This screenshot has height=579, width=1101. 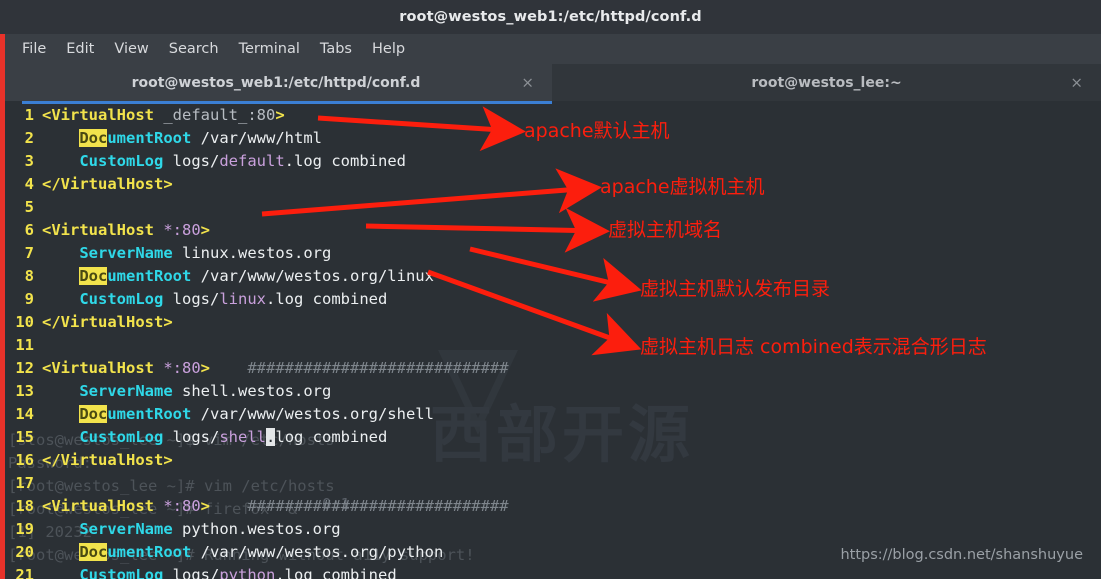 What do you see at coordinates (665, 230) in the screenshot?
I see `annotation-label-3: 虚拟主机域名` at bounding box center [665, 230].